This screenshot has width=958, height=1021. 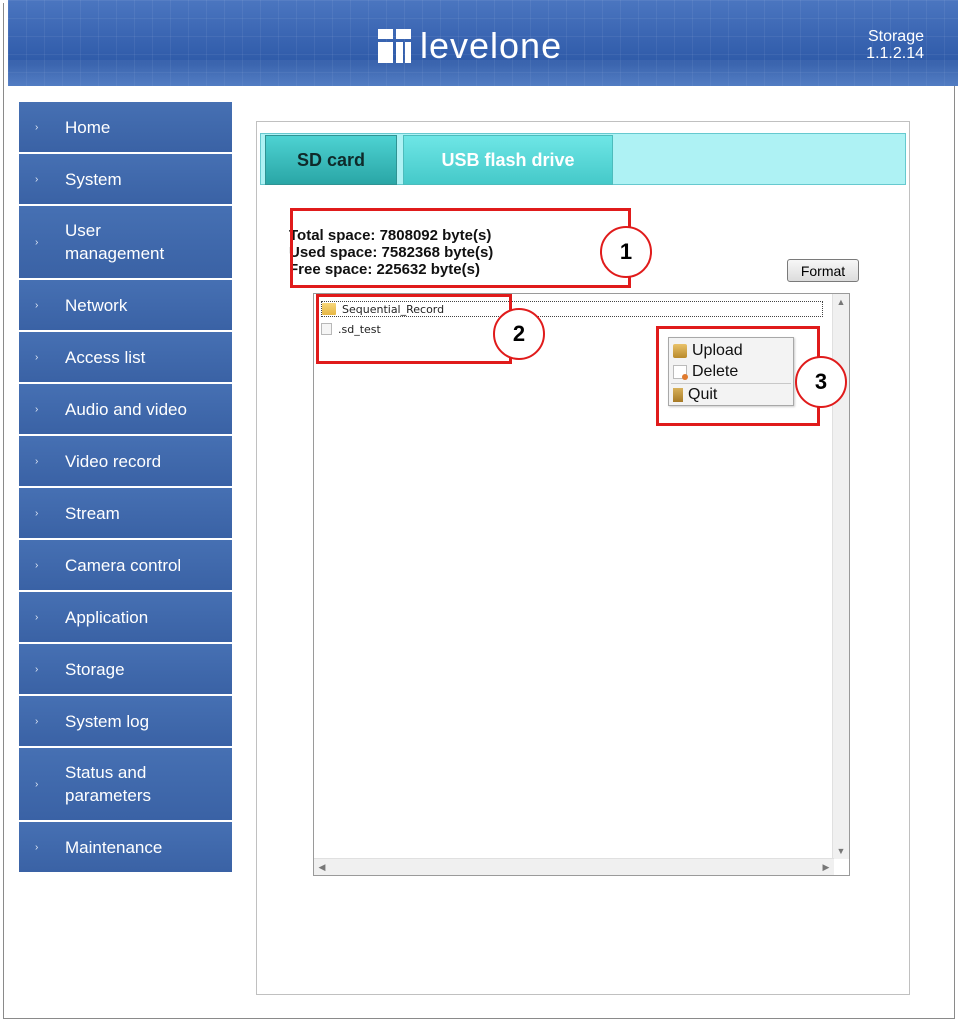 I want to click on sidebar-item-label: Storage, so click(x=95, y=669).